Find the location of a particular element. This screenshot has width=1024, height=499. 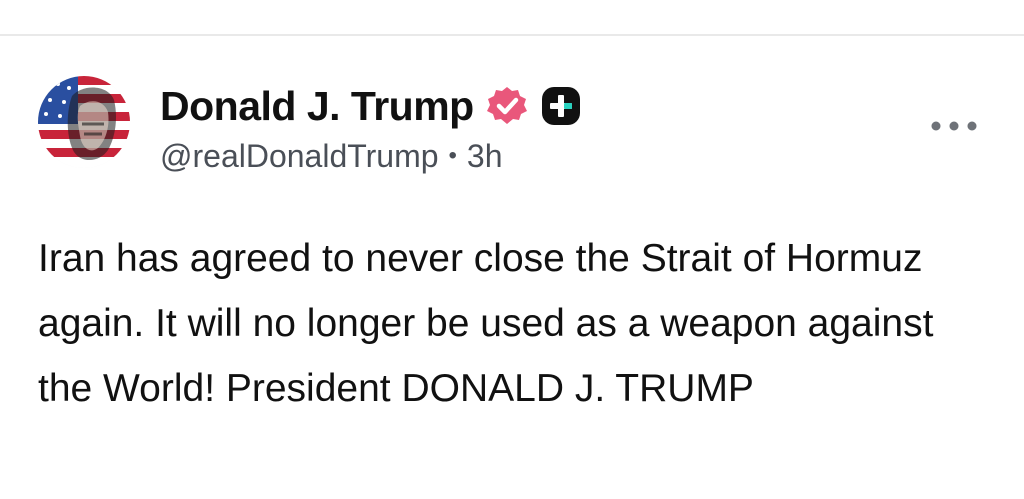

display-name: Donald J. Trump is located at coordinates (317, 106).